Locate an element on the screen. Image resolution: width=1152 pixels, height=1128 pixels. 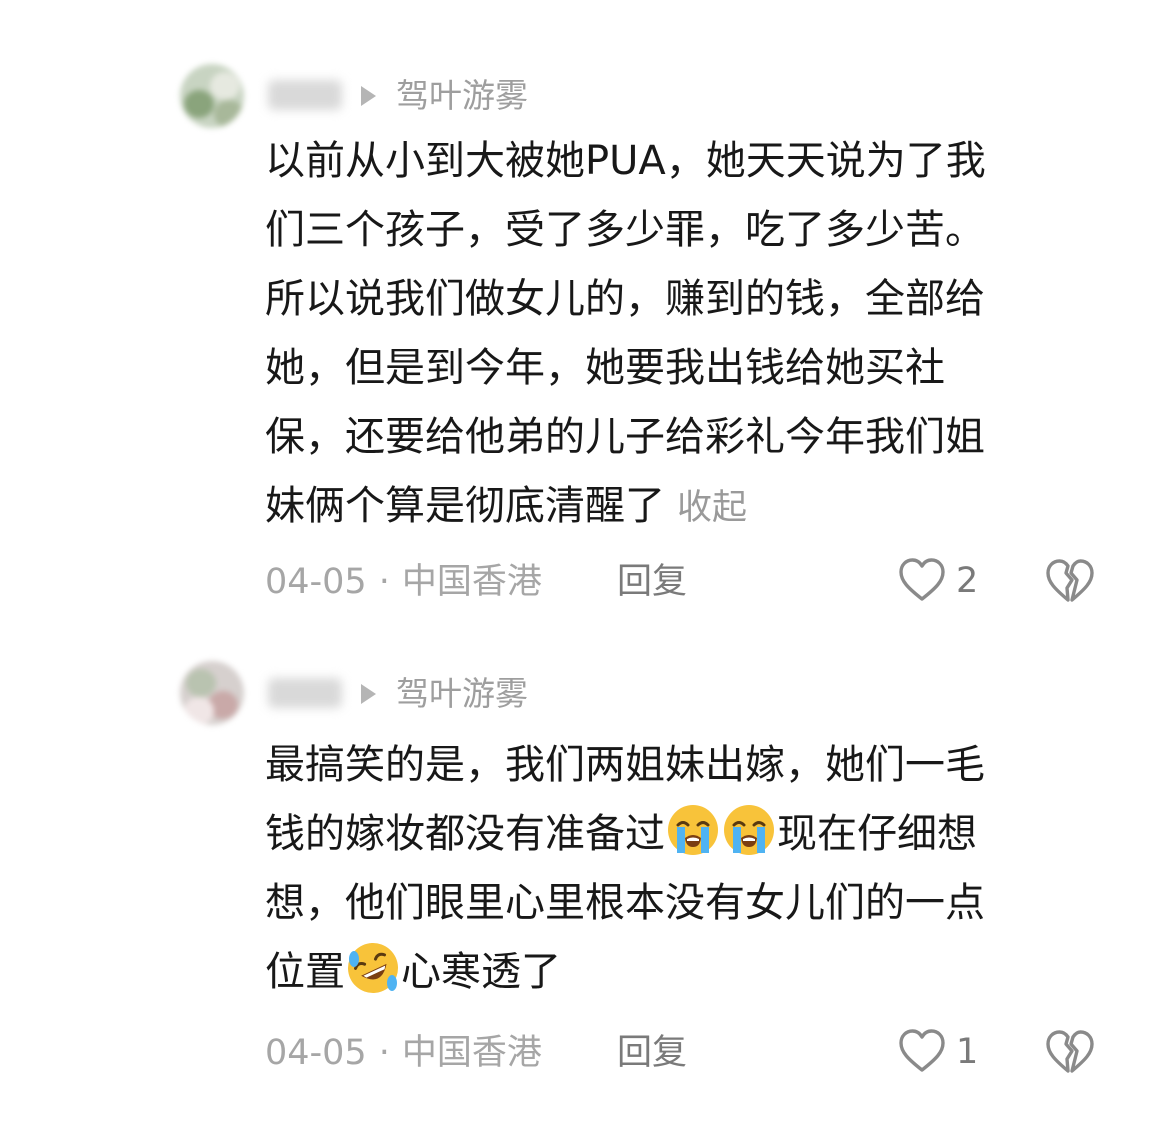
comment-text-line: 保，还要给他弟的儿子给彩礼今年我们姐 is located at coordinates (625, 437).